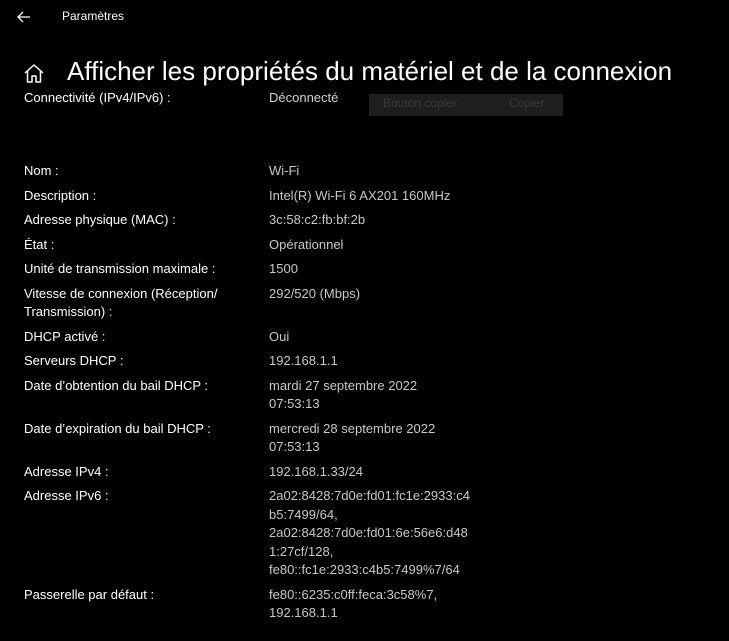 The image size is (729, 641). What do you see at coordinates (66, 471) in the screenshot?
I see `property-label: Adresse IPv4 :` at bounding box center [66, 471].